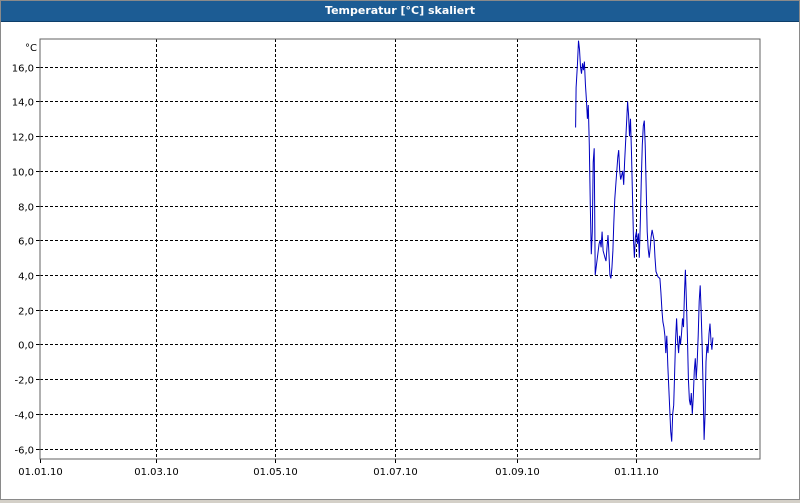 The image size is (800, 503). I want to click on y-tick-label: 8,0, so click(26, 208).